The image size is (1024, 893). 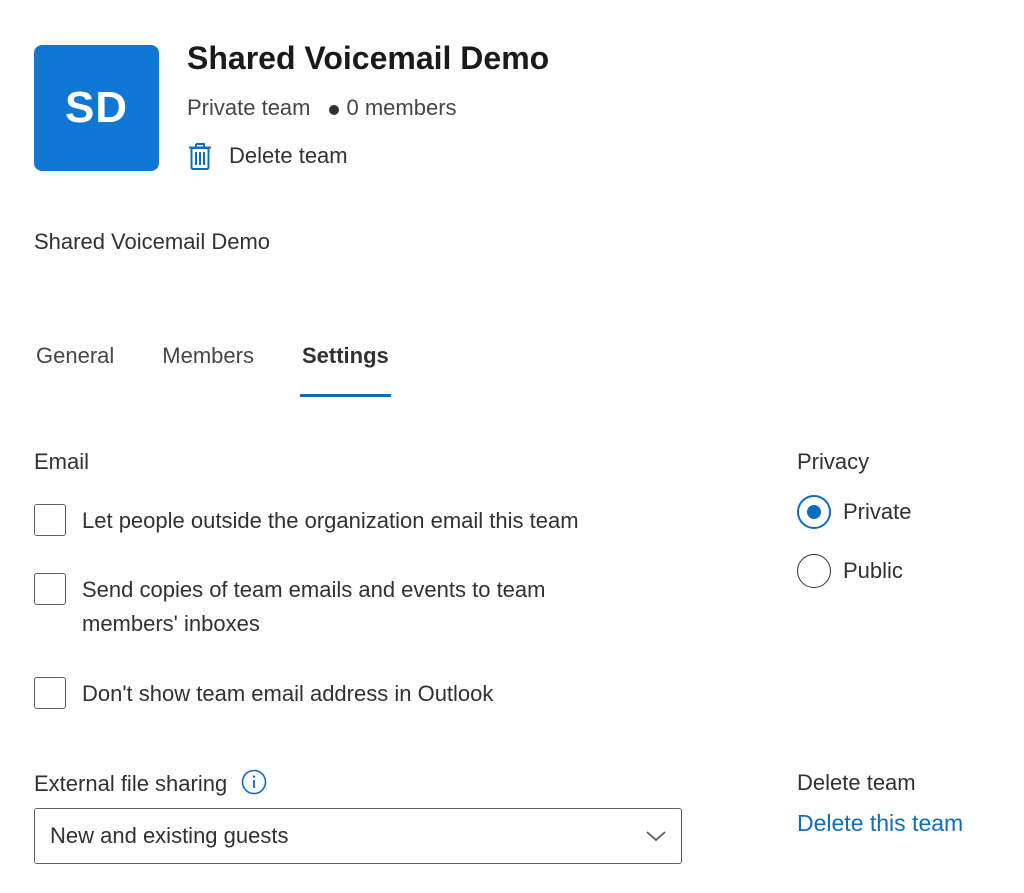 I want to click on checkbox-send-copies, so click(x=50, y=589).